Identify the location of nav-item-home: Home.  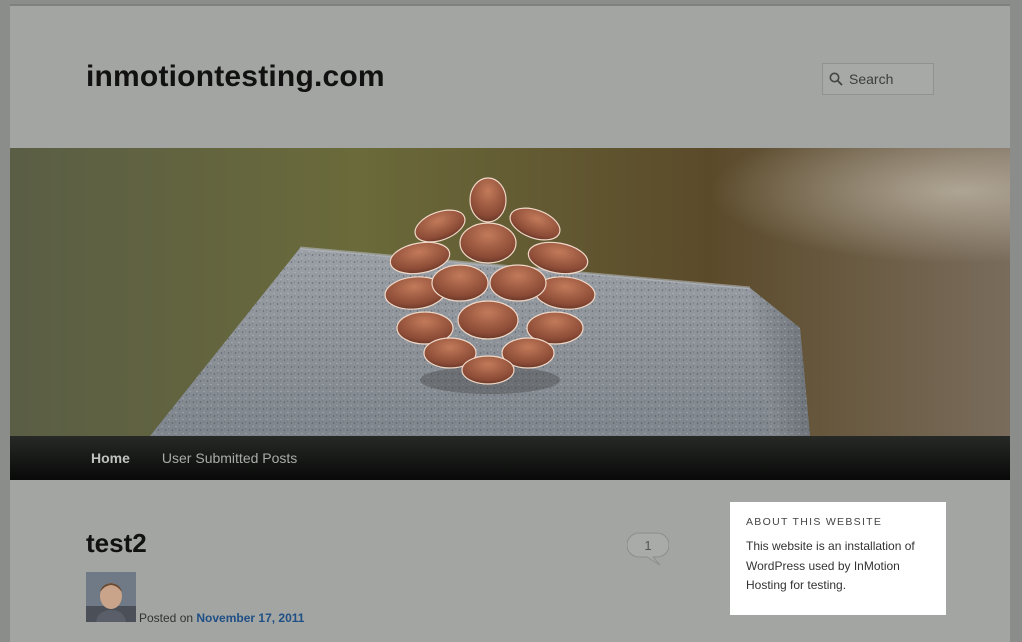
(110, 458).